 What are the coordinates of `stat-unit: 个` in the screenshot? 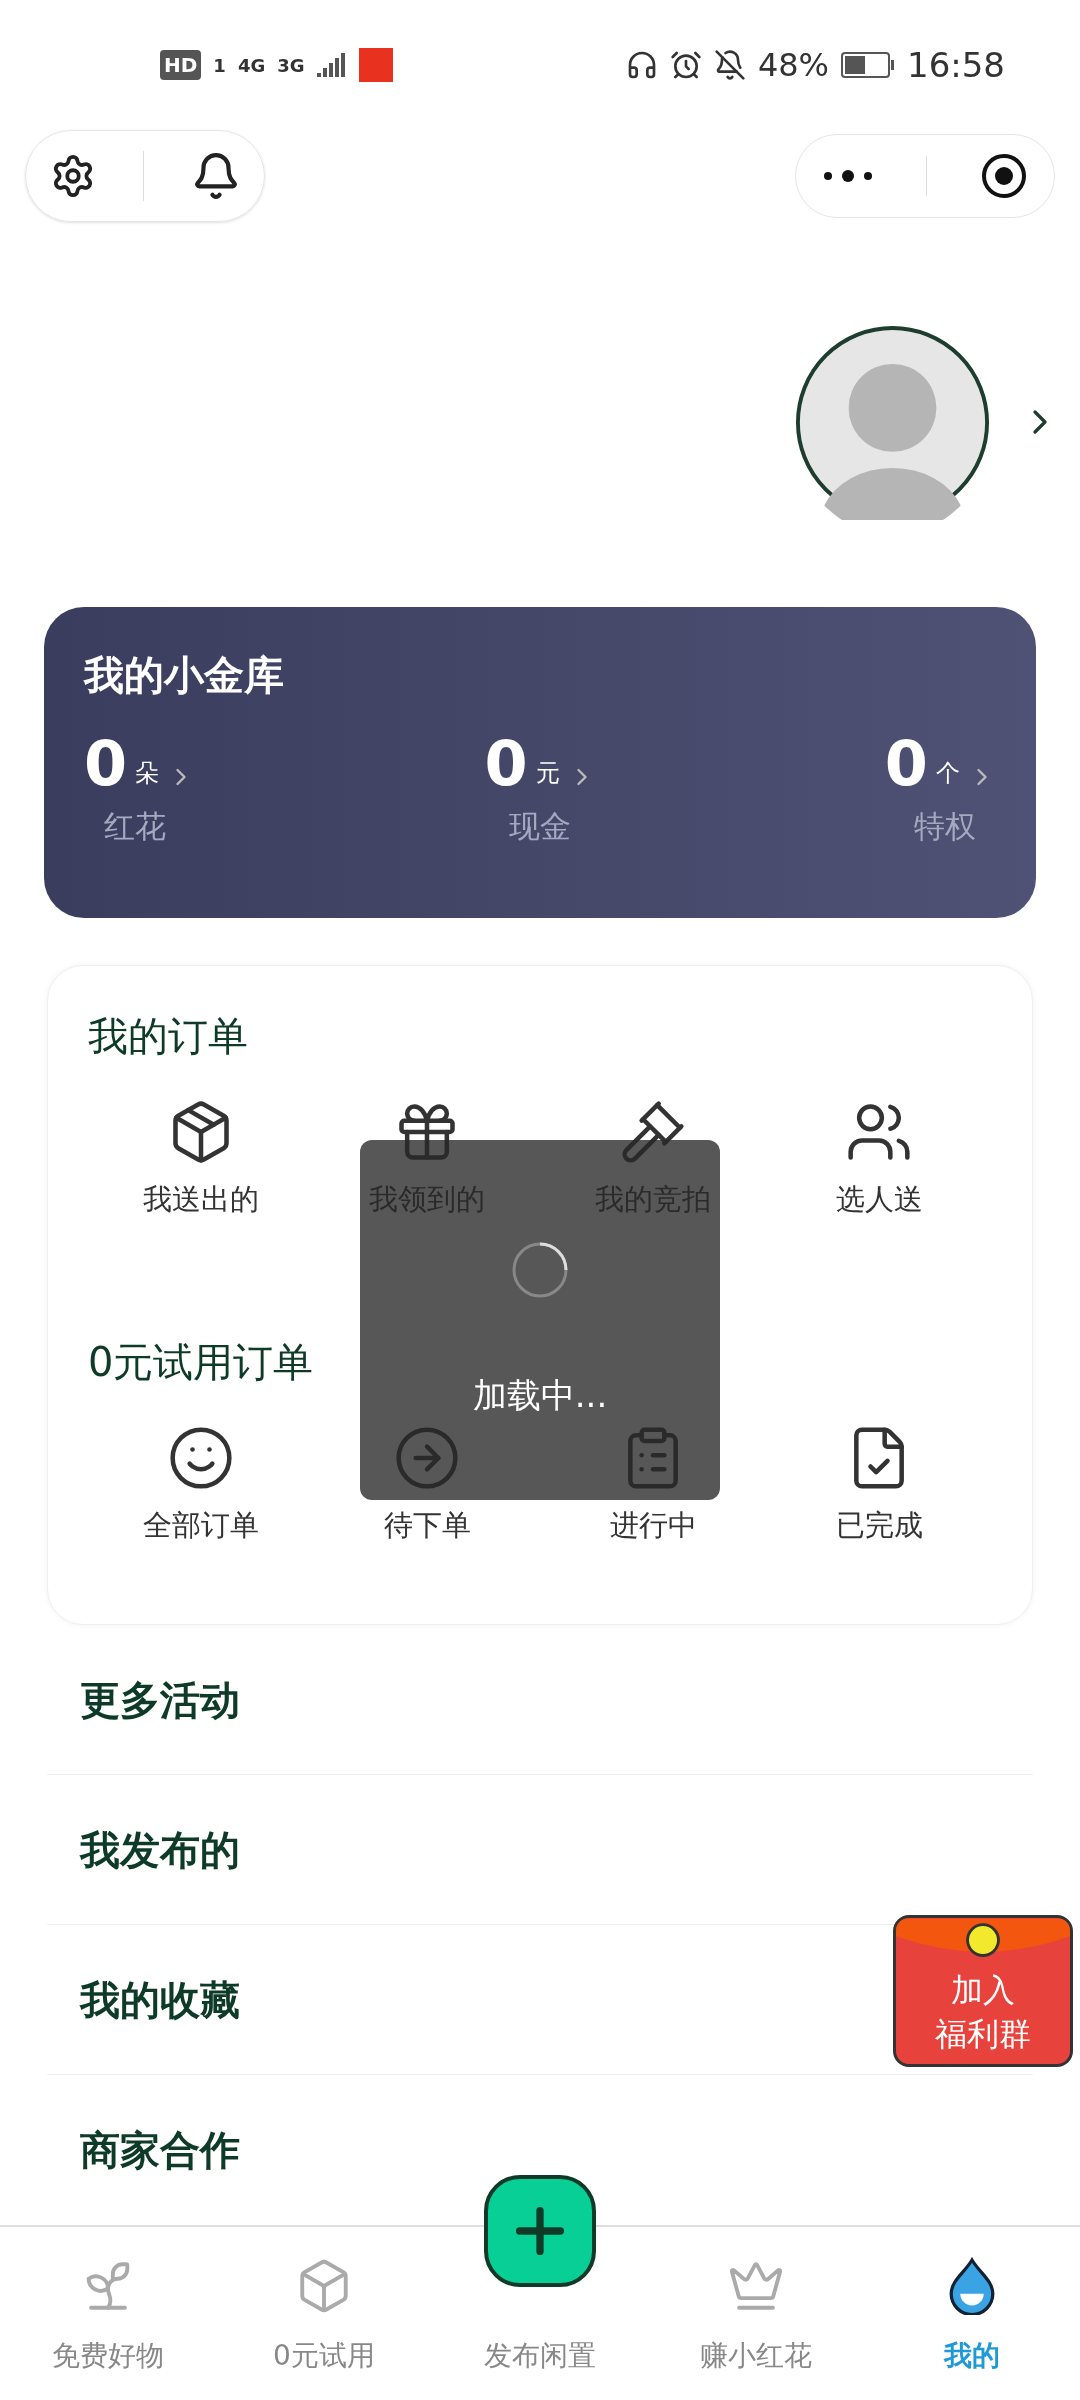 It's located at (948, 773).